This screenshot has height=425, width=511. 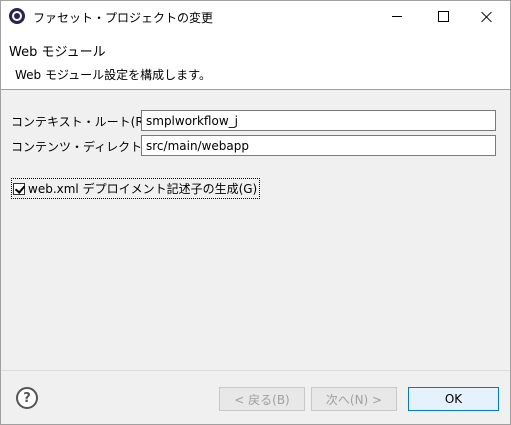 I want to click on header-divider, so click(x=255, y=89).